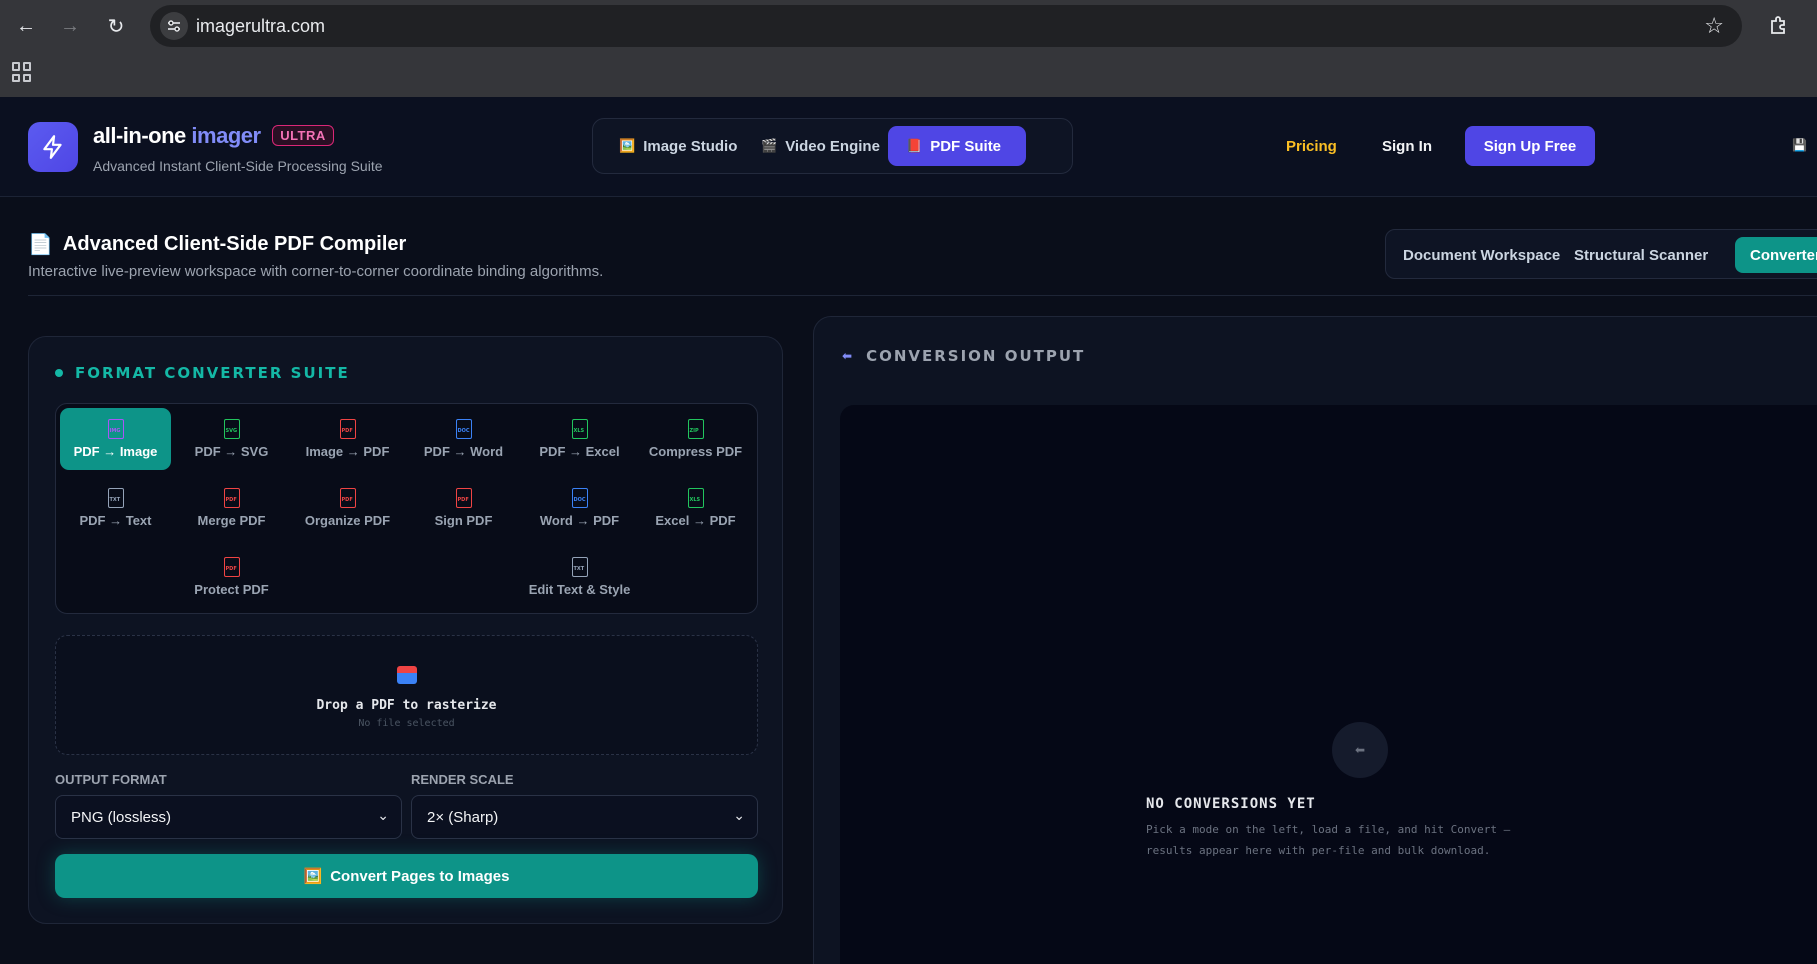 Image resolution: width=1817 pixels, height=964 pixels. I want to click on tool-label: Image → PDF, so click(347, 451).